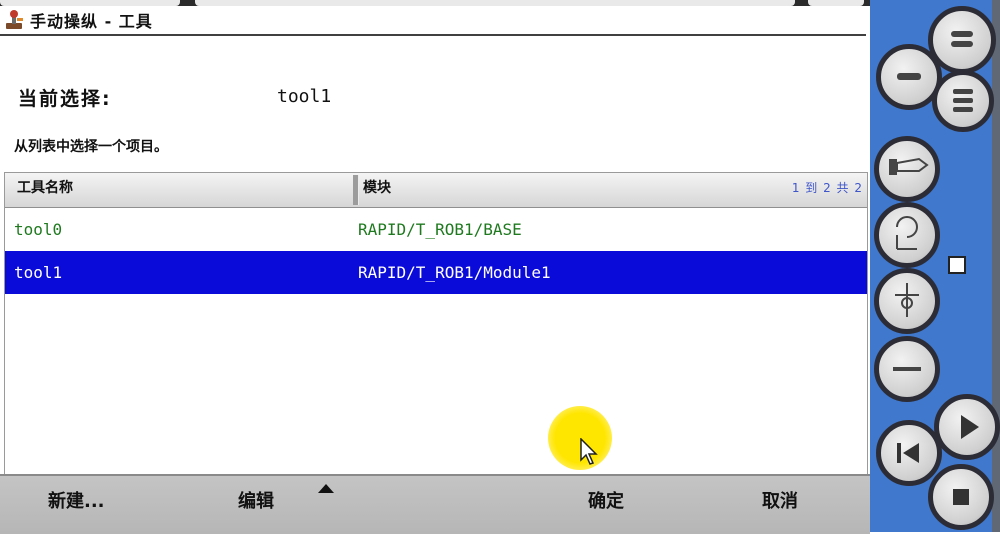 This screenshot has width=1000, height=534. What do you see at coordinates (91, 21) in the screenshot?
I see `window-title: 手动操纵 - 工具` at bounding box center [91, 21].